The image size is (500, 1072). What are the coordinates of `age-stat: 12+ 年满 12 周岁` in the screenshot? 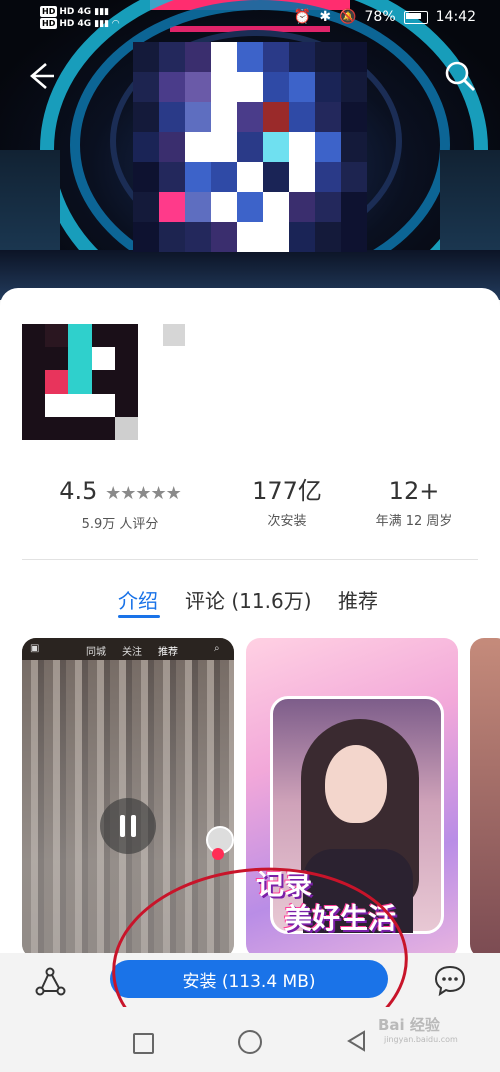 It's located at (414, 502).